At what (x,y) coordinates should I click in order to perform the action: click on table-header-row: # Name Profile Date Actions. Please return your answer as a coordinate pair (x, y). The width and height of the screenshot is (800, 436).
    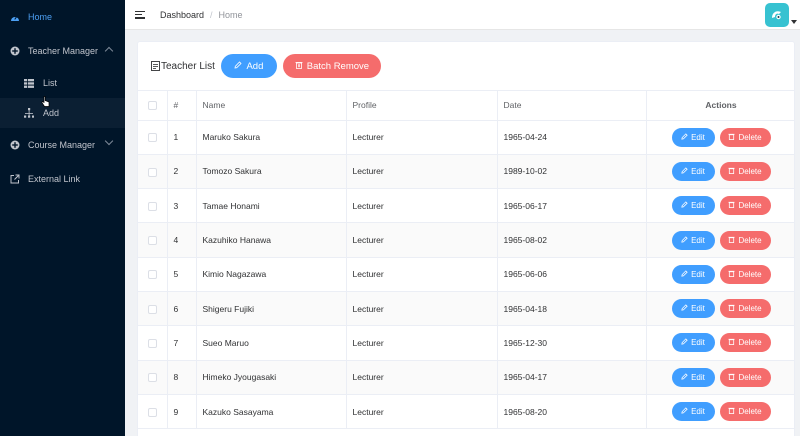
    Looking at the image, I should click on (466, 106).